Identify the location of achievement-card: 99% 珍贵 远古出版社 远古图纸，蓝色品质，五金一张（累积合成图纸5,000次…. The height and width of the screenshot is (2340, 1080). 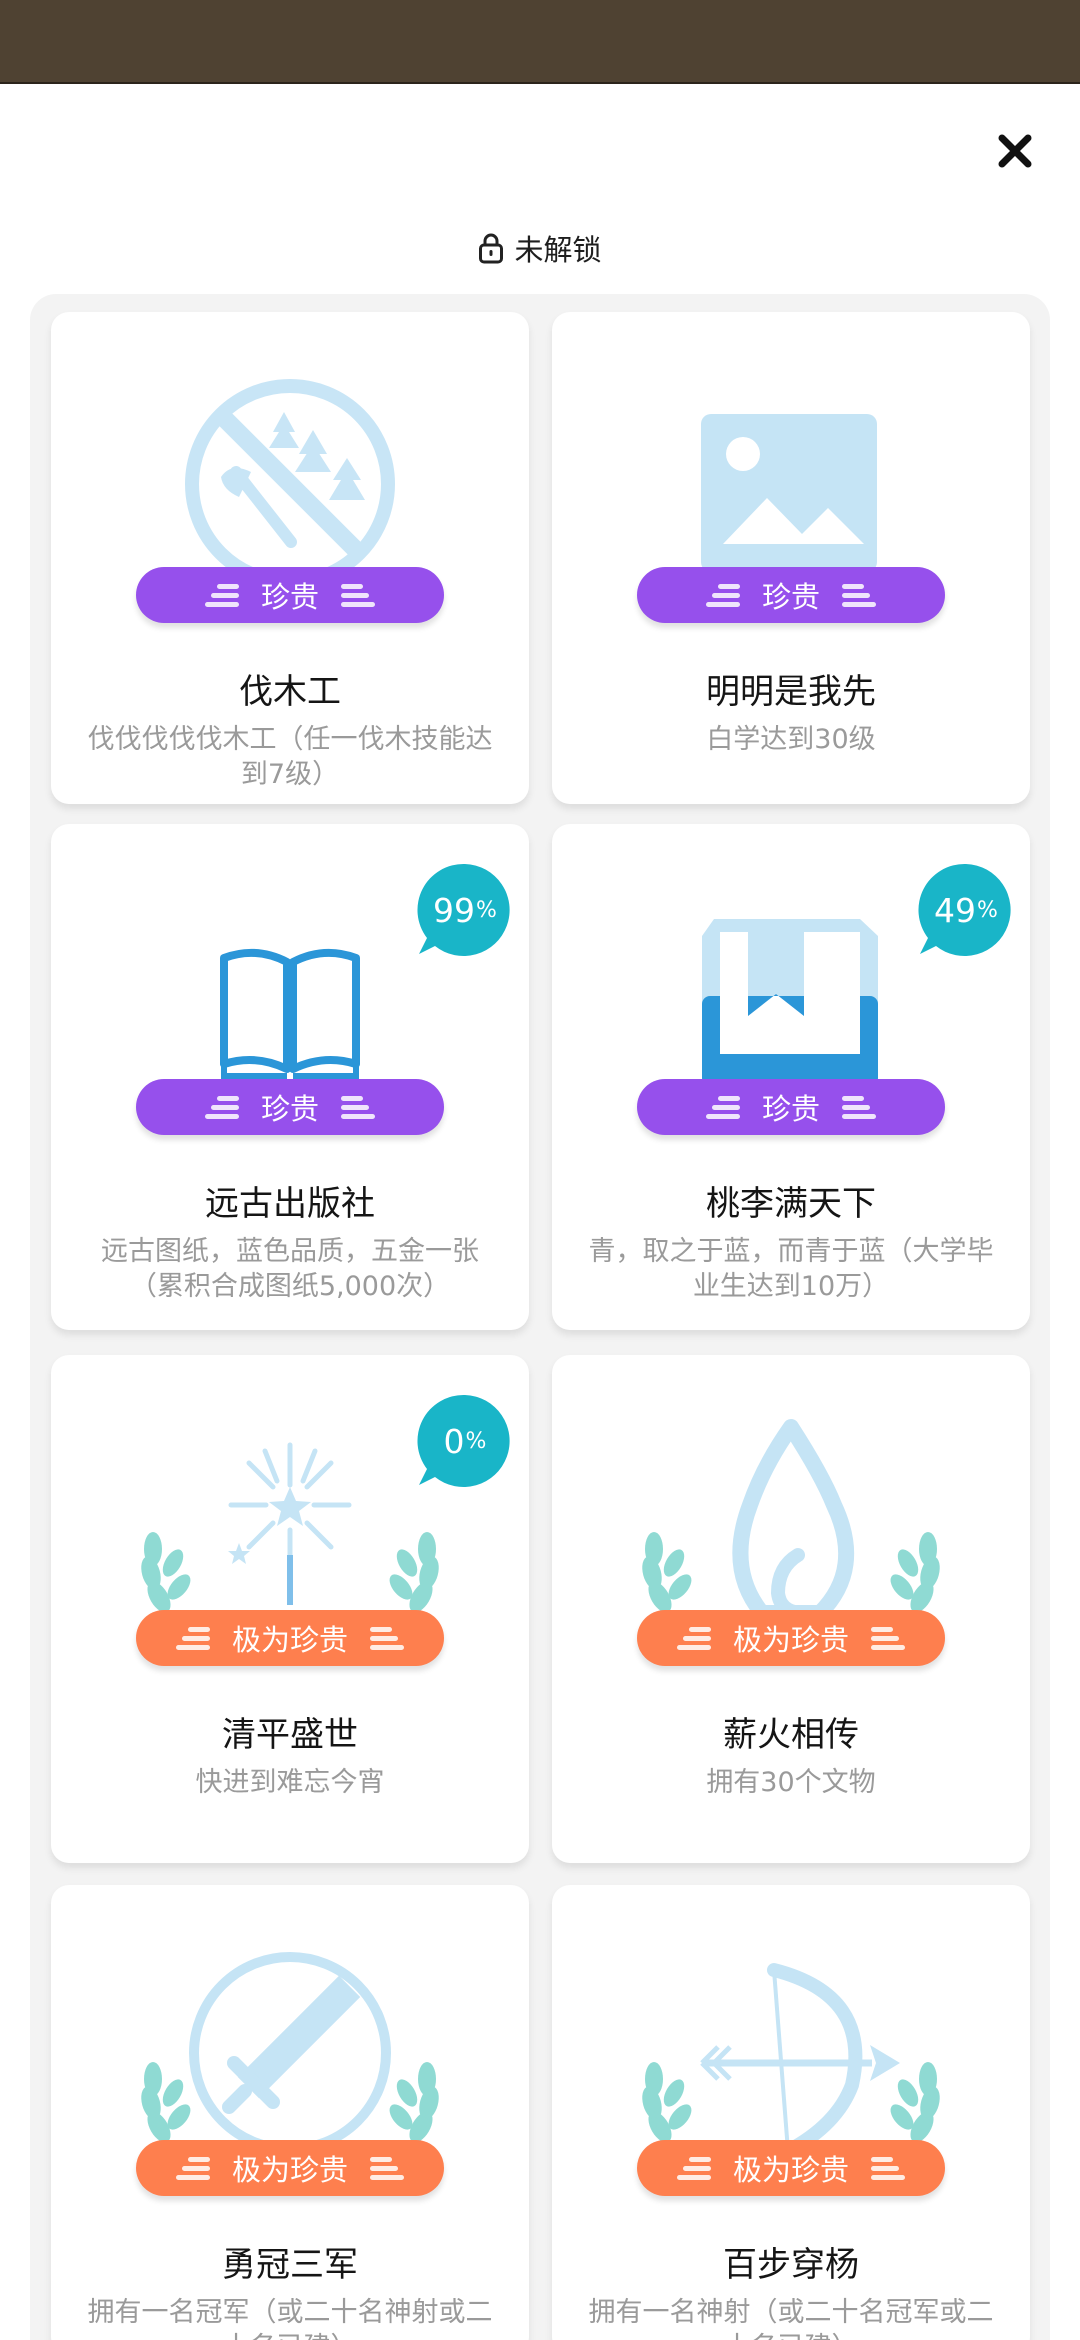
(290, 1077).